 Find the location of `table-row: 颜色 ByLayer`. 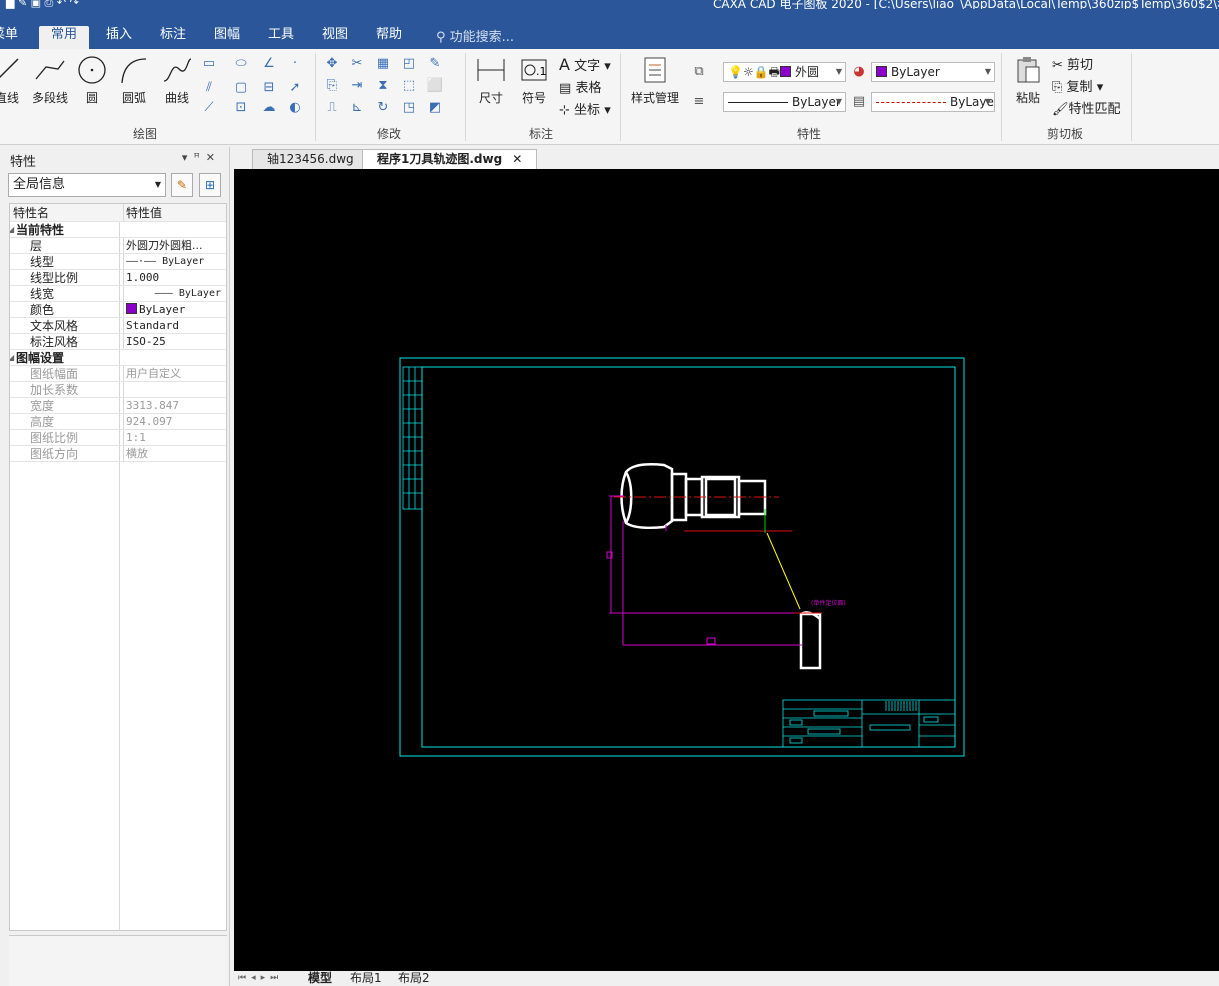

table-row: 颜色 ByLayer is located at coordinates (118, 310).